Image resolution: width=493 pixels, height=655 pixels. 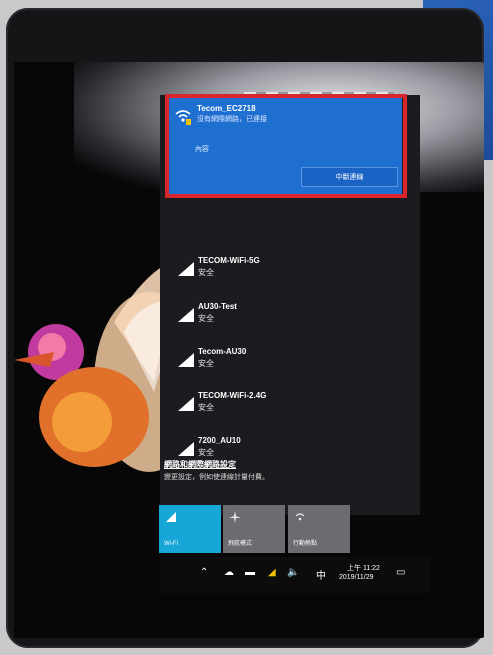 I want to click on quick-action-label: 行動熱點, so click(x=305, y=544).